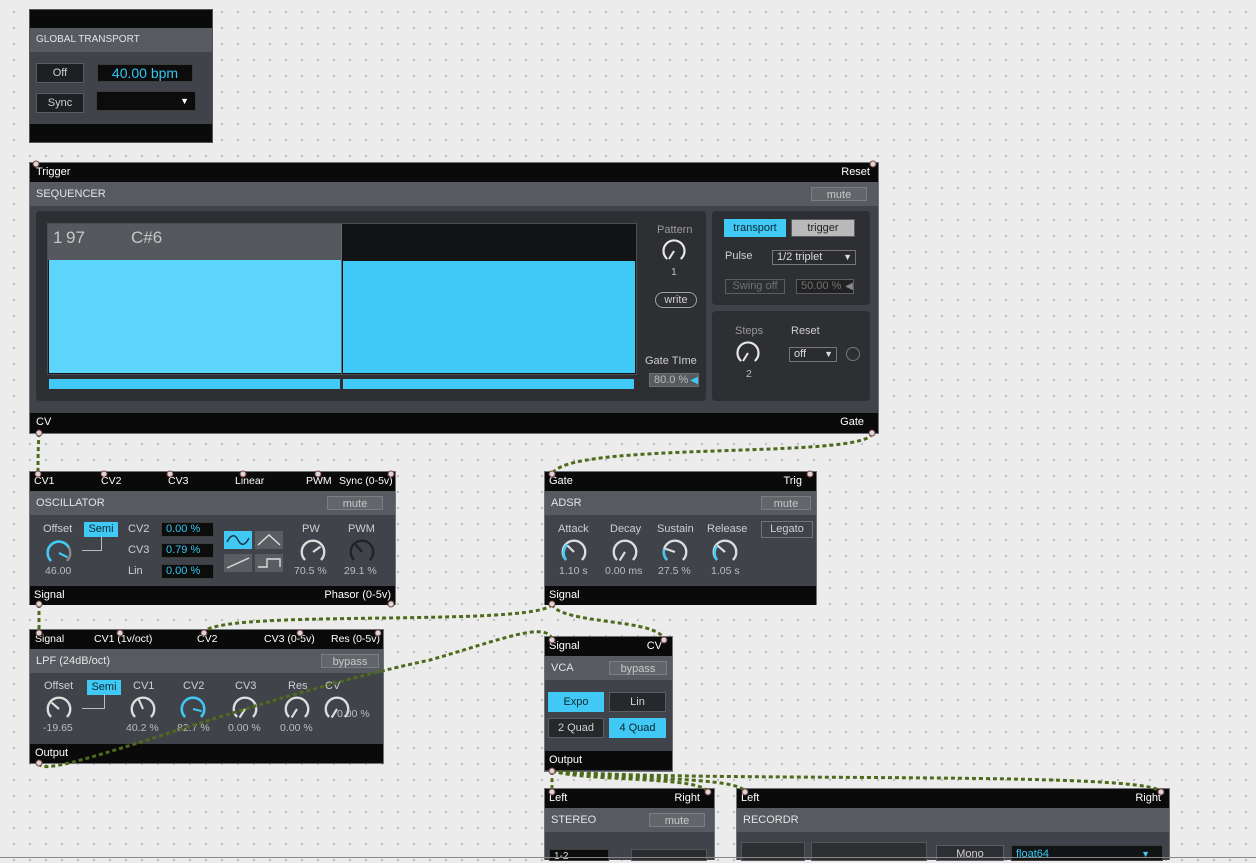 The height and width of the screenshot is (863, 1256). Describe the element at coordinates (712, 454) in the screenshot. I see `cable-seq-gate-to-adsr-gate` at that location.